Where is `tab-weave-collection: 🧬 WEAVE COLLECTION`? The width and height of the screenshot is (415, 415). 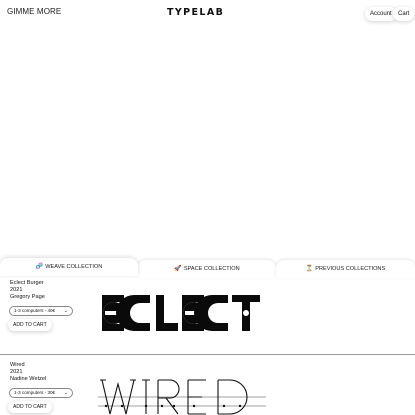
tab-weave-collection: 🧬 WEAVE COLLECTION is located at coordinates (69, 267).